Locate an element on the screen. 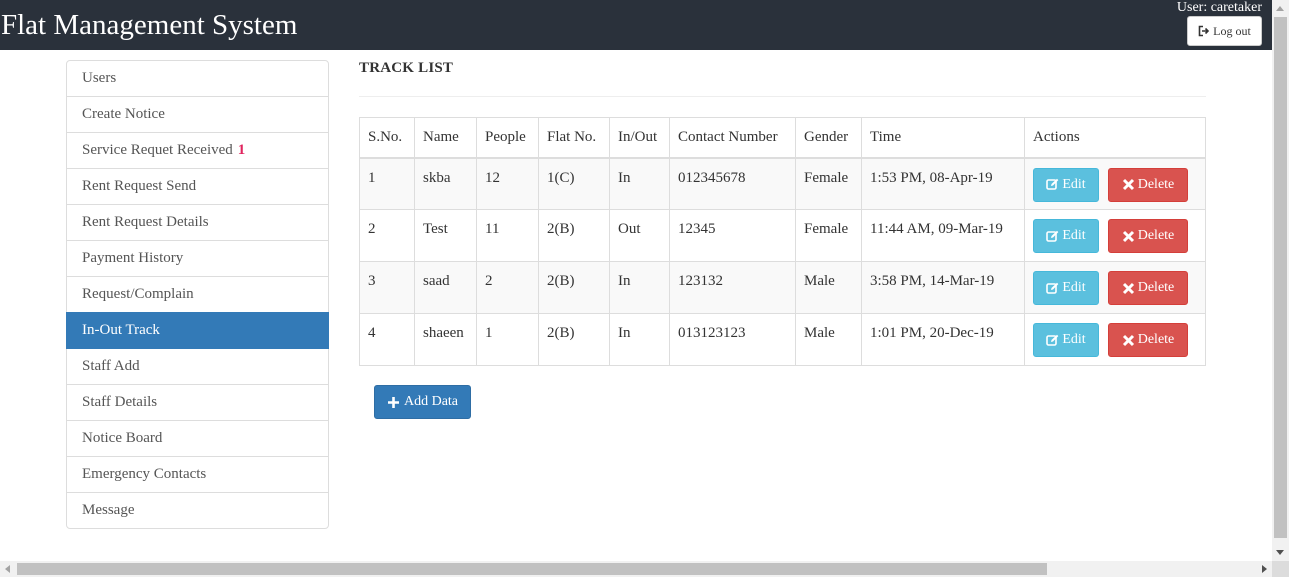 The width and height of the screenshot is (1289, 577). table-cell: shaeen is located at coordinates (445, 339).